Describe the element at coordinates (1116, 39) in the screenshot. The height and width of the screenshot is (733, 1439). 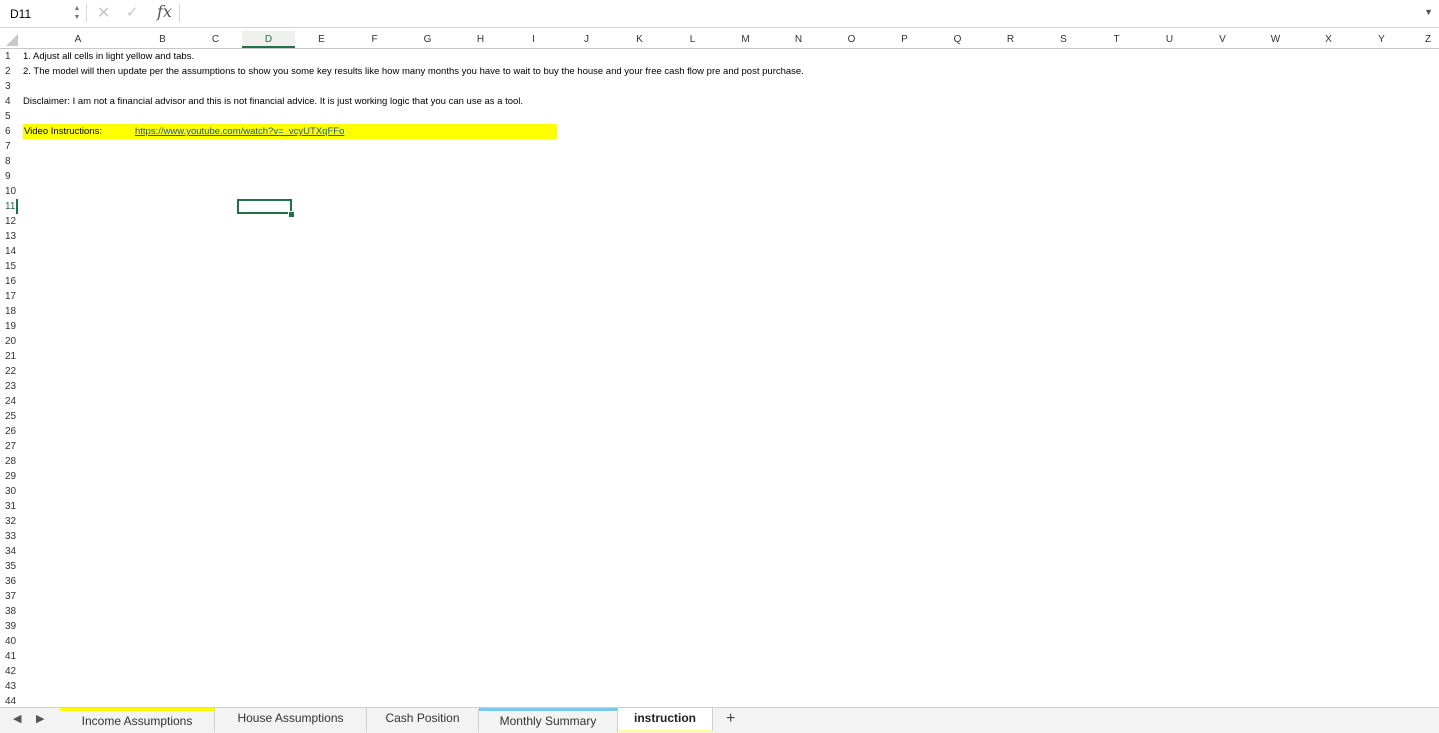
I see `column-header-t: T` at that location.